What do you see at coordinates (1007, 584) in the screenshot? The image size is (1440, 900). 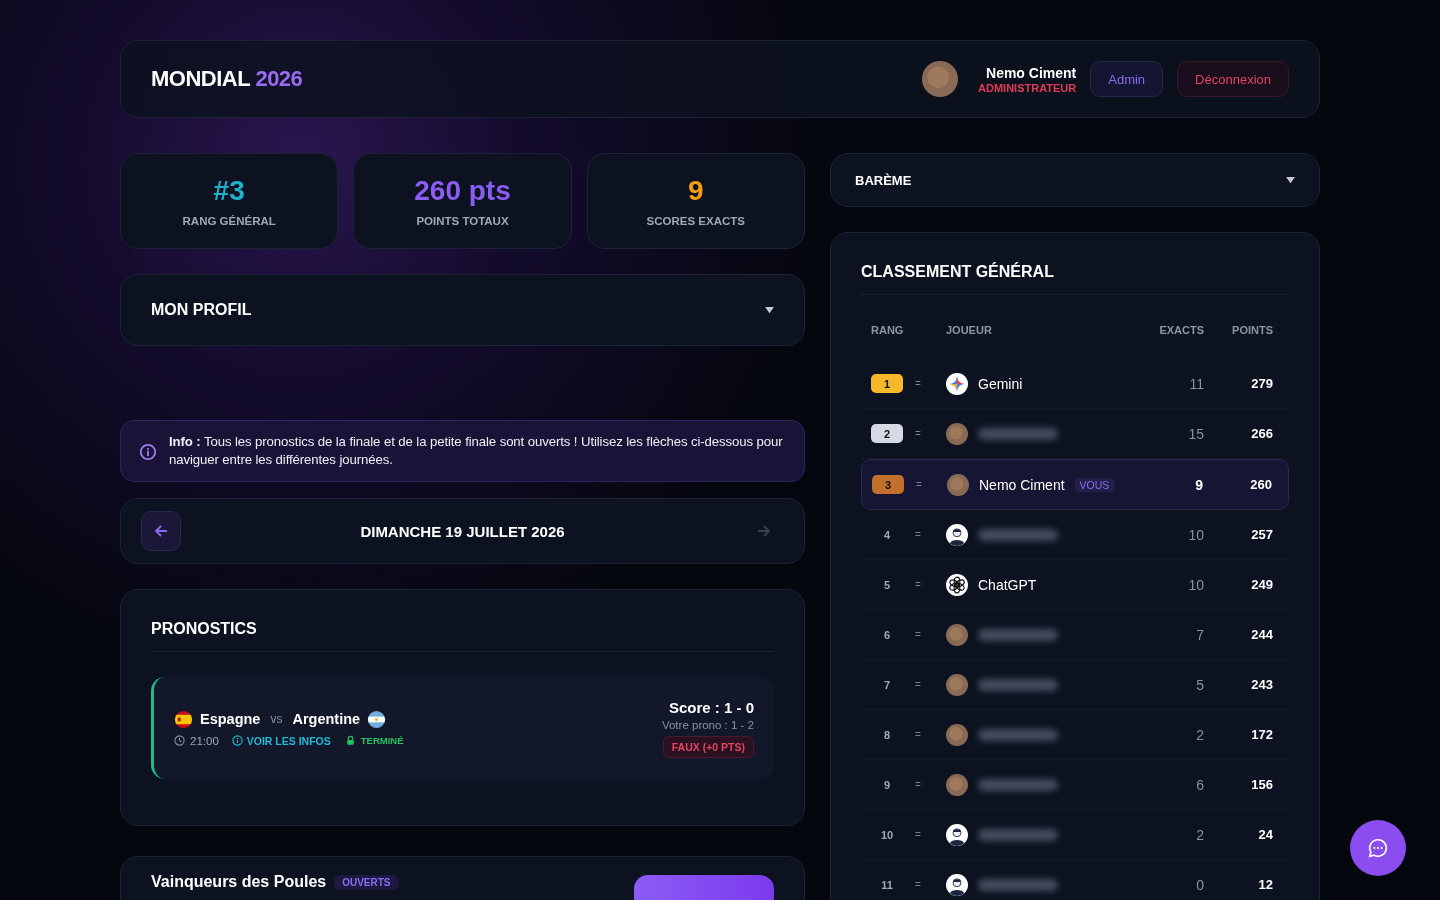 I see `player-name: ChatGPT` at bounding box center [1007, 584].